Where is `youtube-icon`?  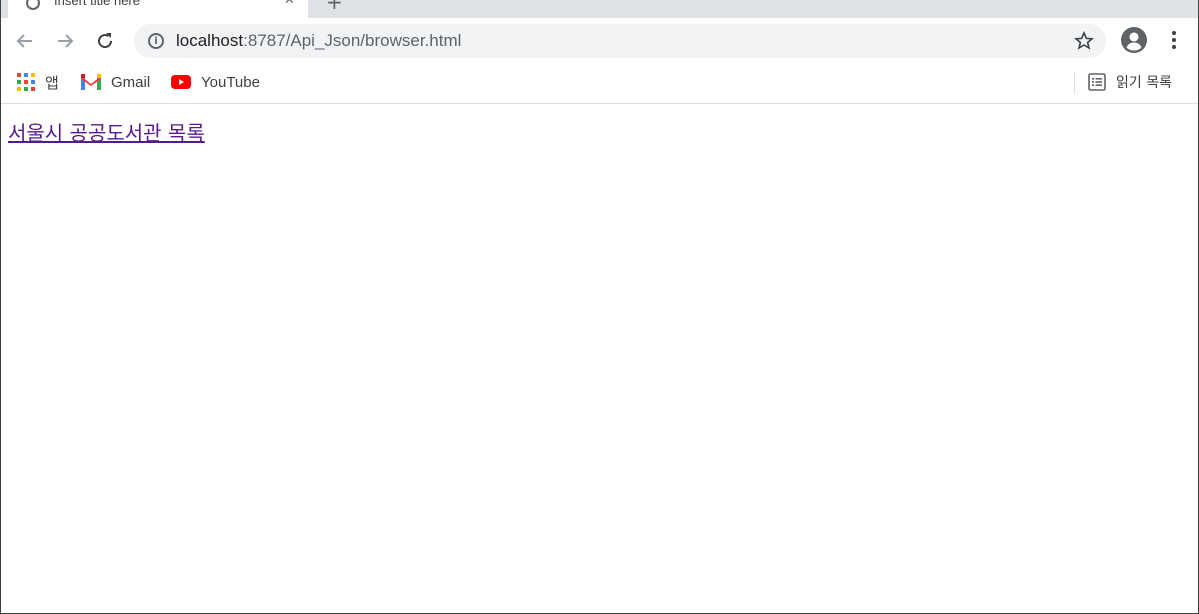
youtube-icon is located at coordinates (181, 82).